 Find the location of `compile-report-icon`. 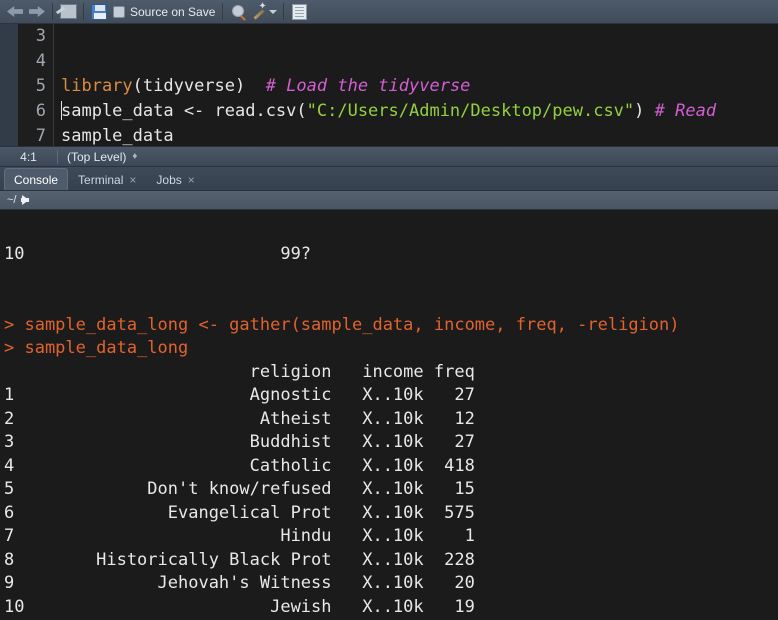

compile-report-icon is located at coordinates (299, 11).